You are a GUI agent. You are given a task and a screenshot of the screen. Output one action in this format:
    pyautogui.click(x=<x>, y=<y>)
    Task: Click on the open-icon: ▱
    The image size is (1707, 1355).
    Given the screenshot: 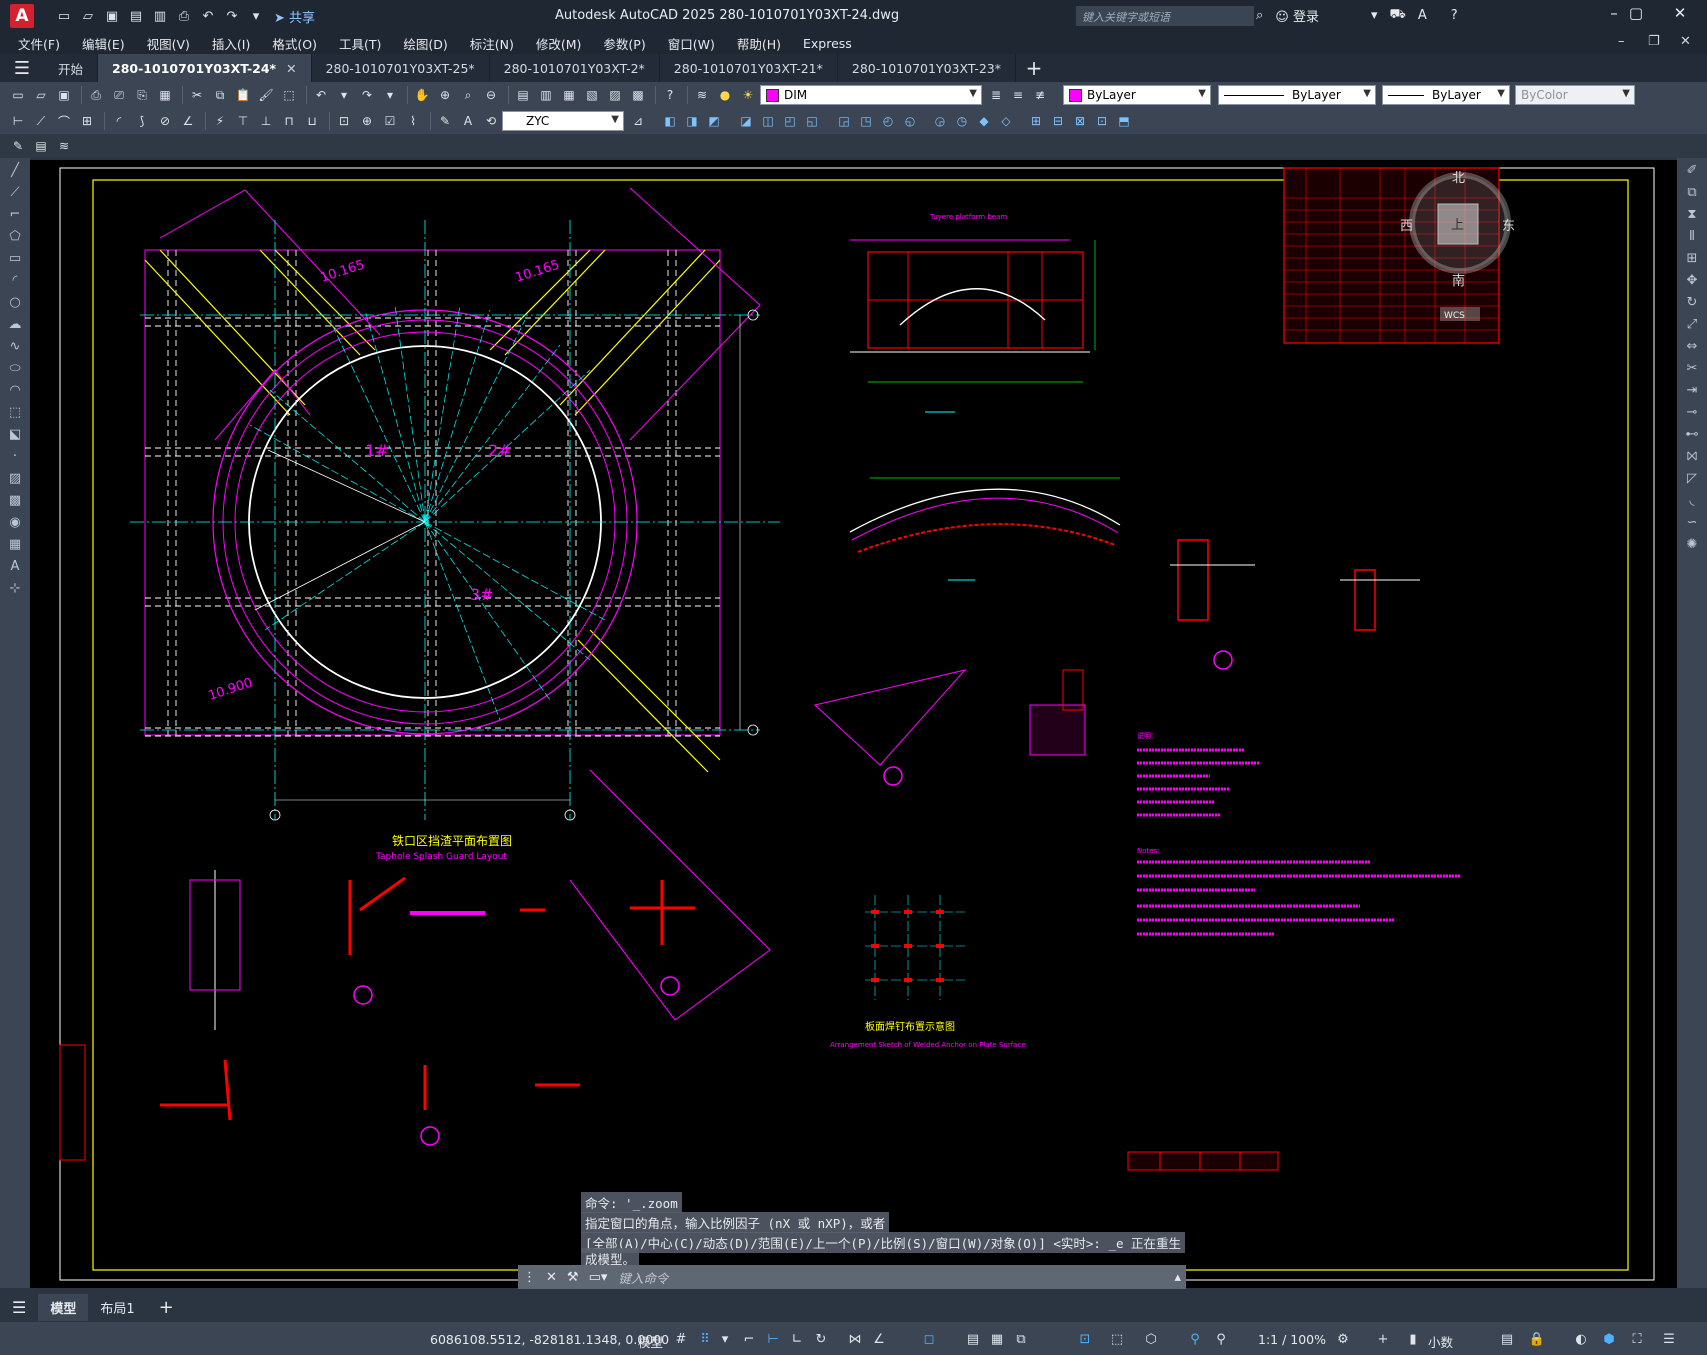 What is the action you would take?
    pyautogui.click(x=41, y=95)
    